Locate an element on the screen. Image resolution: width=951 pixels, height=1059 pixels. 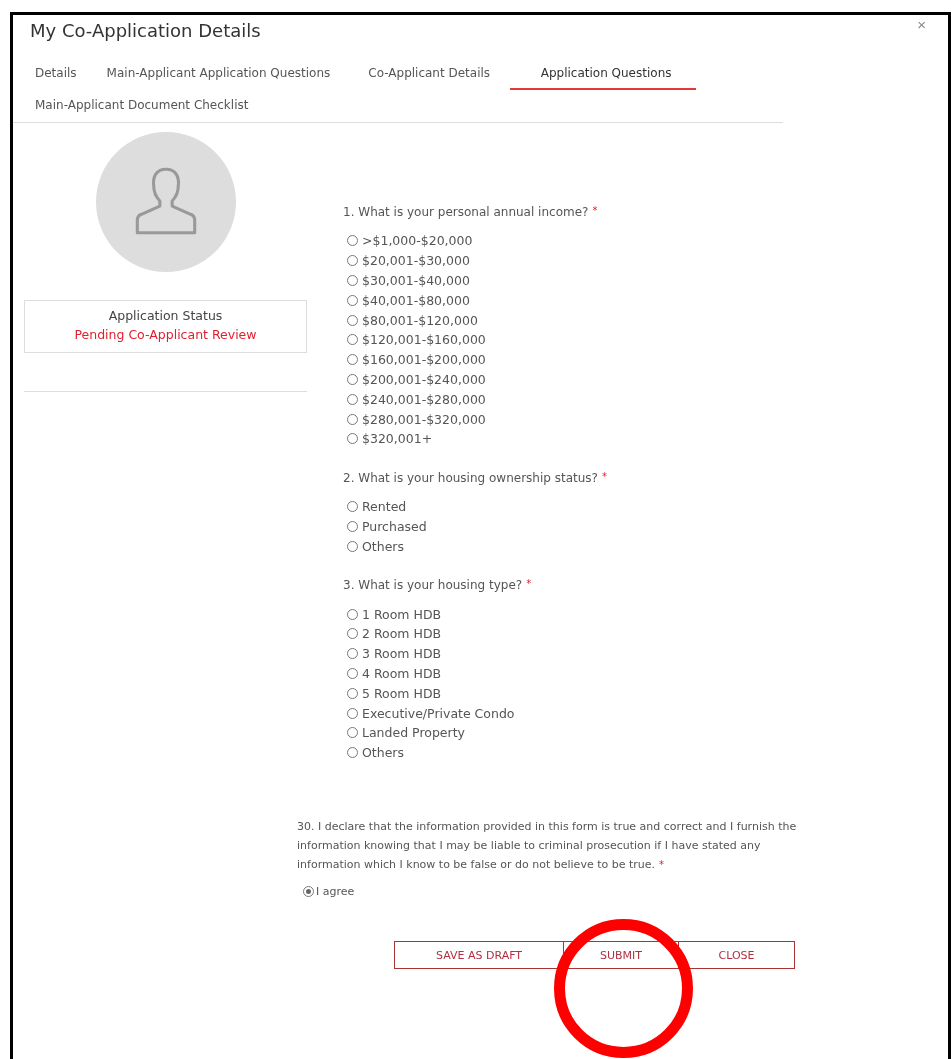
option-label: $80,001-$120,000 is located at coordinates (420, 320).